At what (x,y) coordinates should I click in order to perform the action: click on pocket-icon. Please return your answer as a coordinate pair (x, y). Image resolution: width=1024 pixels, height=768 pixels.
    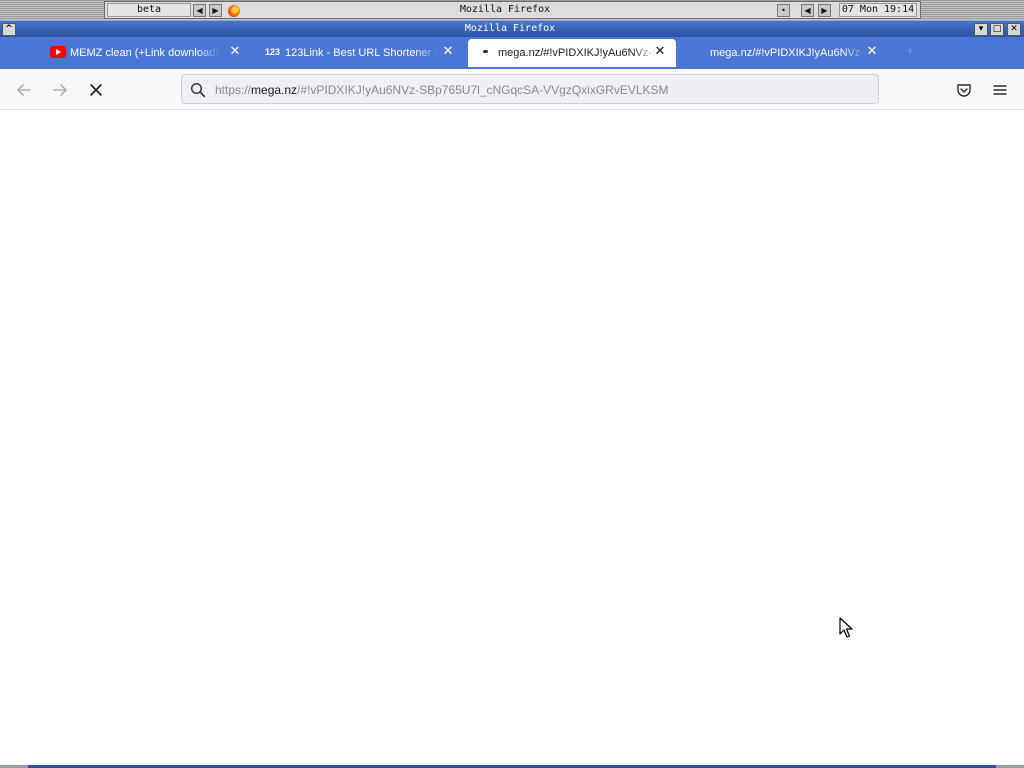
    Looking at the image, I should click on (964, 90).